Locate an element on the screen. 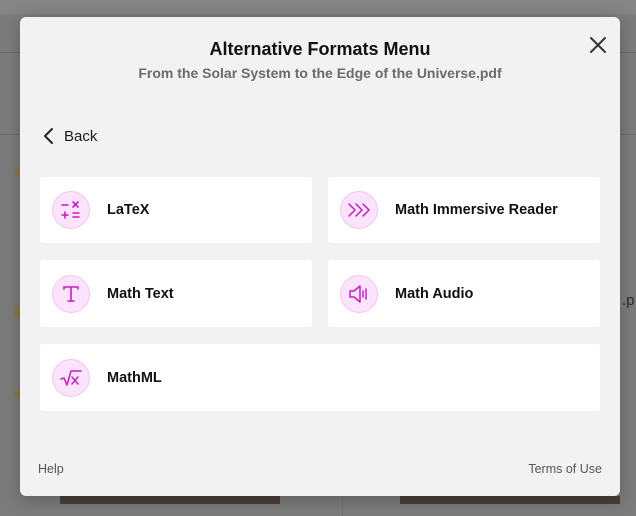 This screenshot has height=516, width=636. background-partial-text: .p is located at coordinates (628, 300).